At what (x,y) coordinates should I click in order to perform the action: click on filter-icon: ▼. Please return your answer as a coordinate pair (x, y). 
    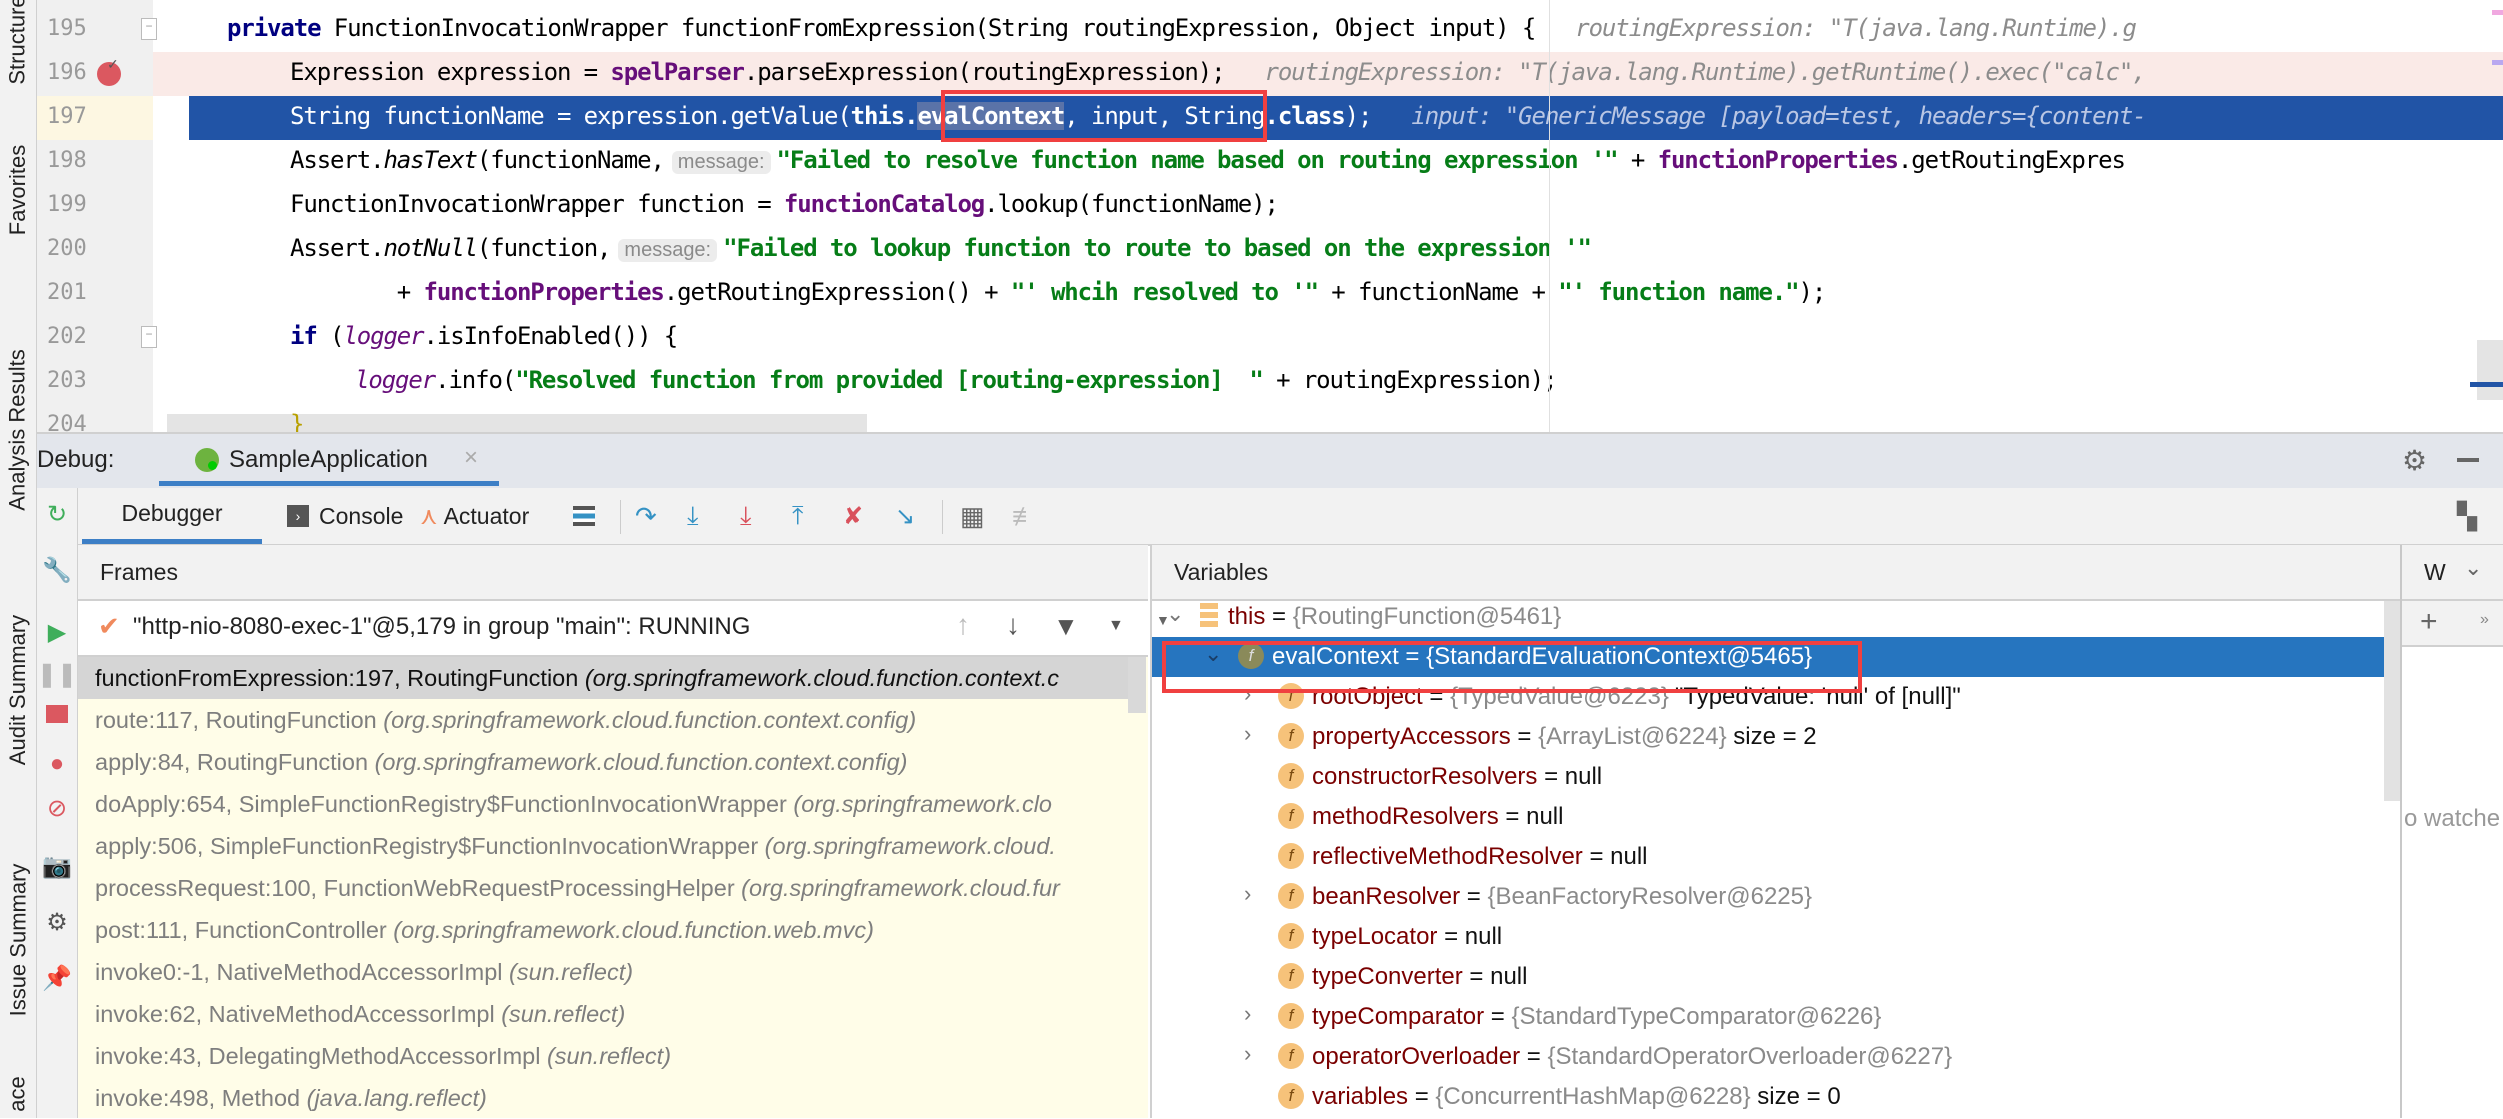
    Looking at the image, I should click on (1066, 626).